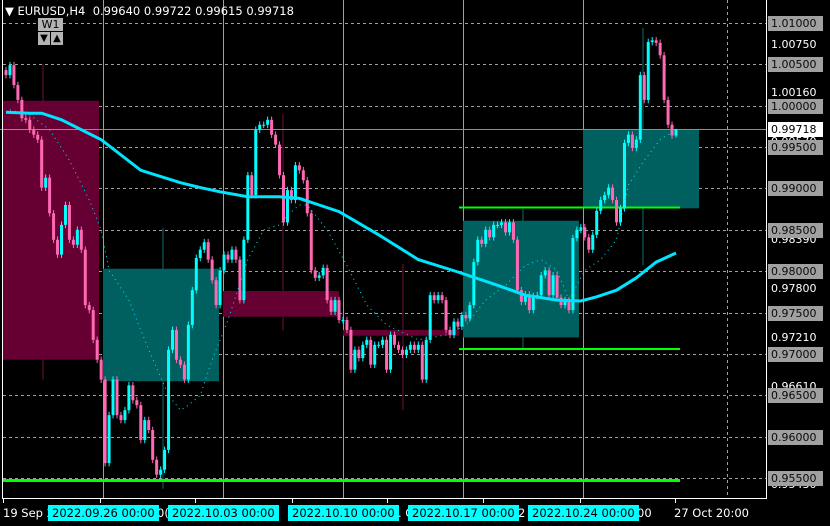 The height and width of the screenshot is (526, 830). I want to click on price-grid-label: 0.99000, so click(795, 188).